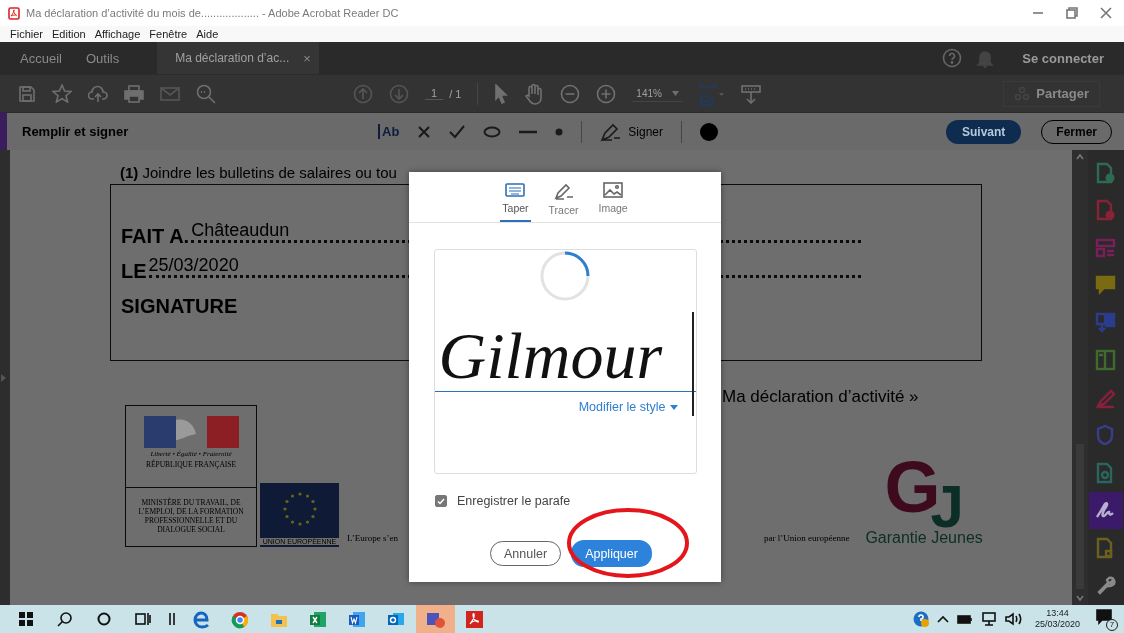 The width and height of the screenshot is (1124, 633). I want to click on dot-icon, so click(559, 131).